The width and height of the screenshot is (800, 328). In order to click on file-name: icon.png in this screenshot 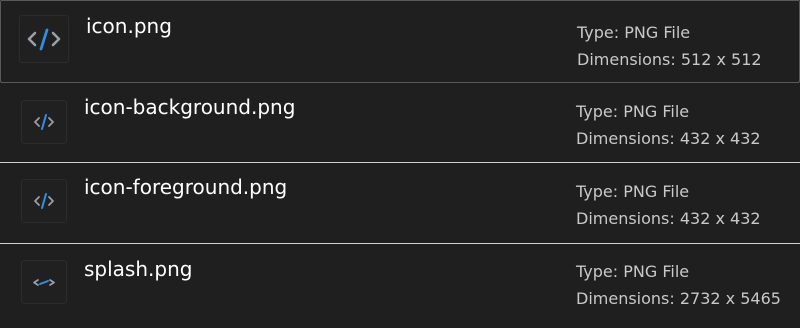, I will do `click(129, 26)`.